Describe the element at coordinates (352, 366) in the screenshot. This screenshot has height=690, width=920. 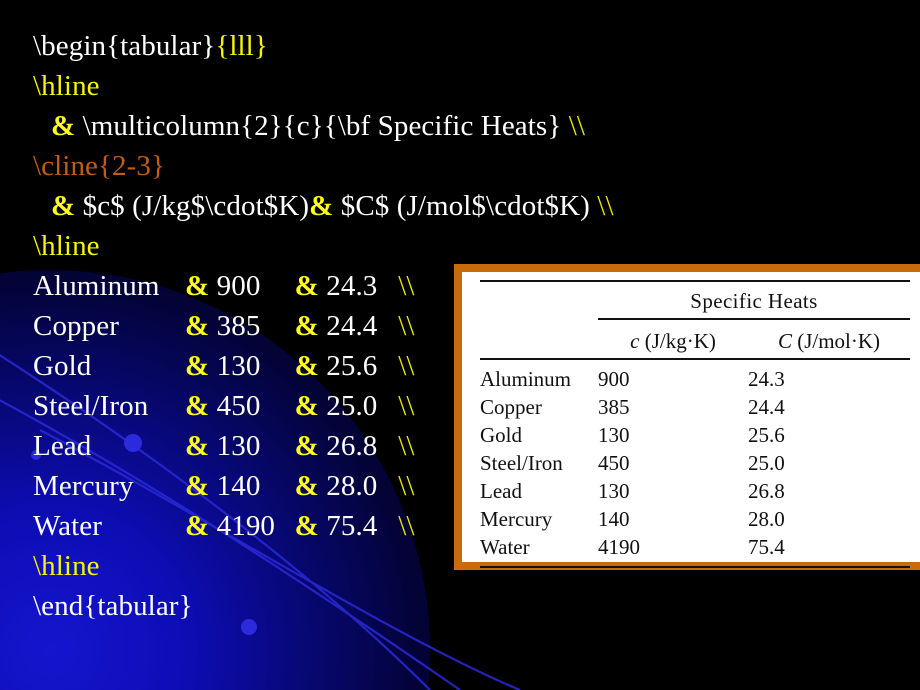
I see `code-value-C: 25.6` at that location.